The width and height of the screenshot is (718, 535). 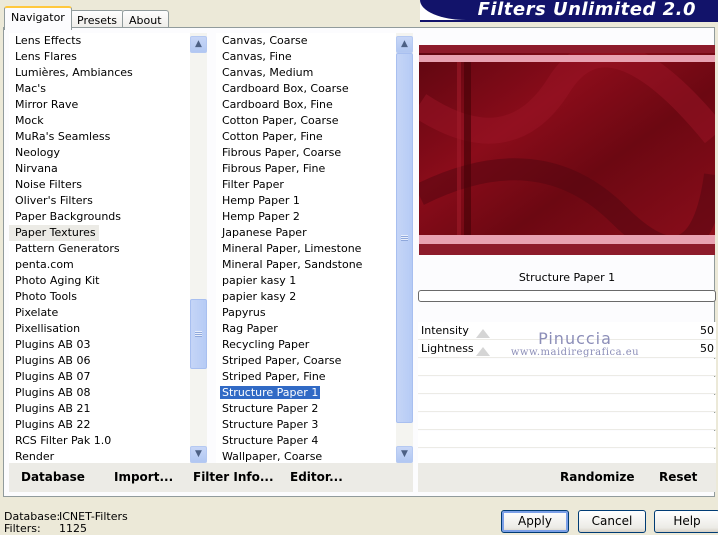 What do you see at coordinates (99, 41) in the screenshot?
I see `category-item: Lens Effects` at bounding box center [99, 41].